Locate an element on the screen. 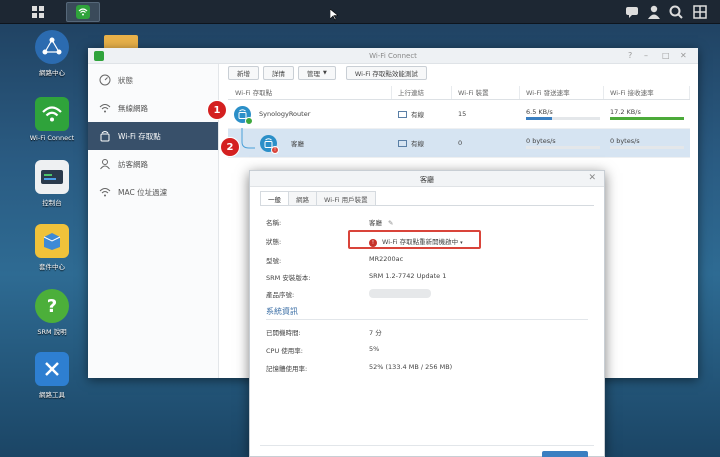  field-model: 型號: MR2200ac is located at coordinates (334, 260).